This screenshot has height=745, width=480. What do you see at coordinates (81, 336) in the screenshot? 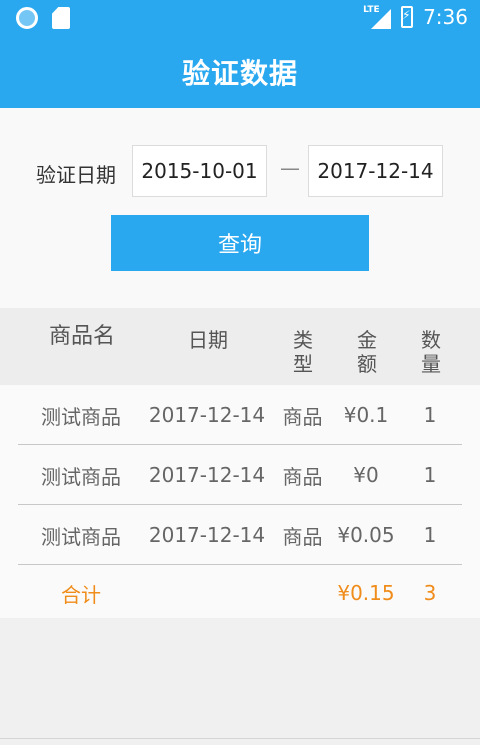
I see `header-product-name: 商品名` at bounding box center [81, 336].